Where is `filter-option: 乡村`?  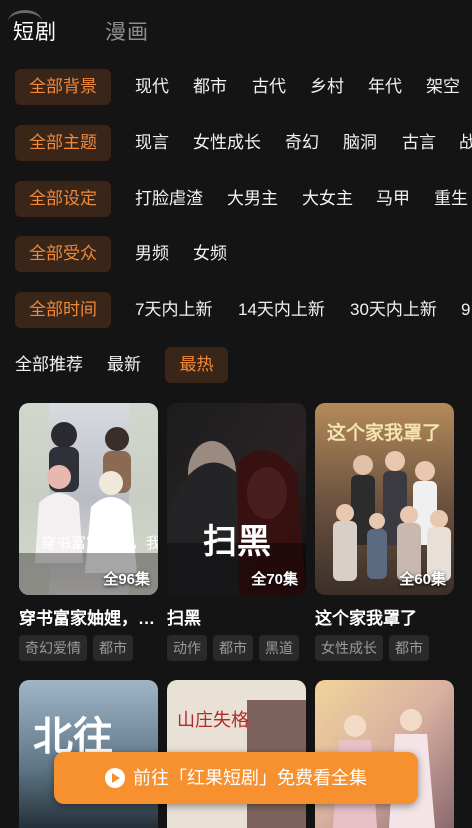 filter-option: 乡村 is located at coordinates (327, 87).